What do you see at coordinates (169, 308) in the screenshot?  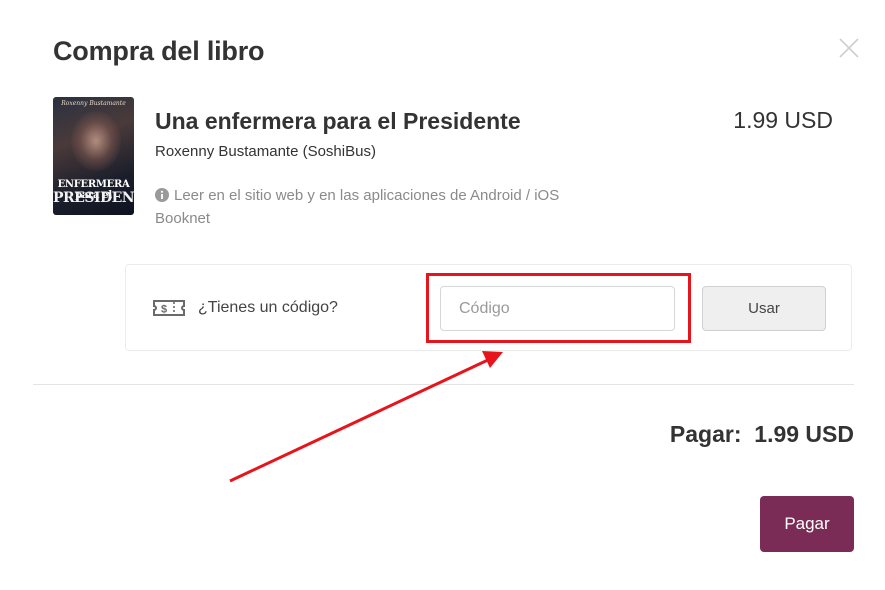 I see `ticket-icon: $` at bounding box center [169, 308].